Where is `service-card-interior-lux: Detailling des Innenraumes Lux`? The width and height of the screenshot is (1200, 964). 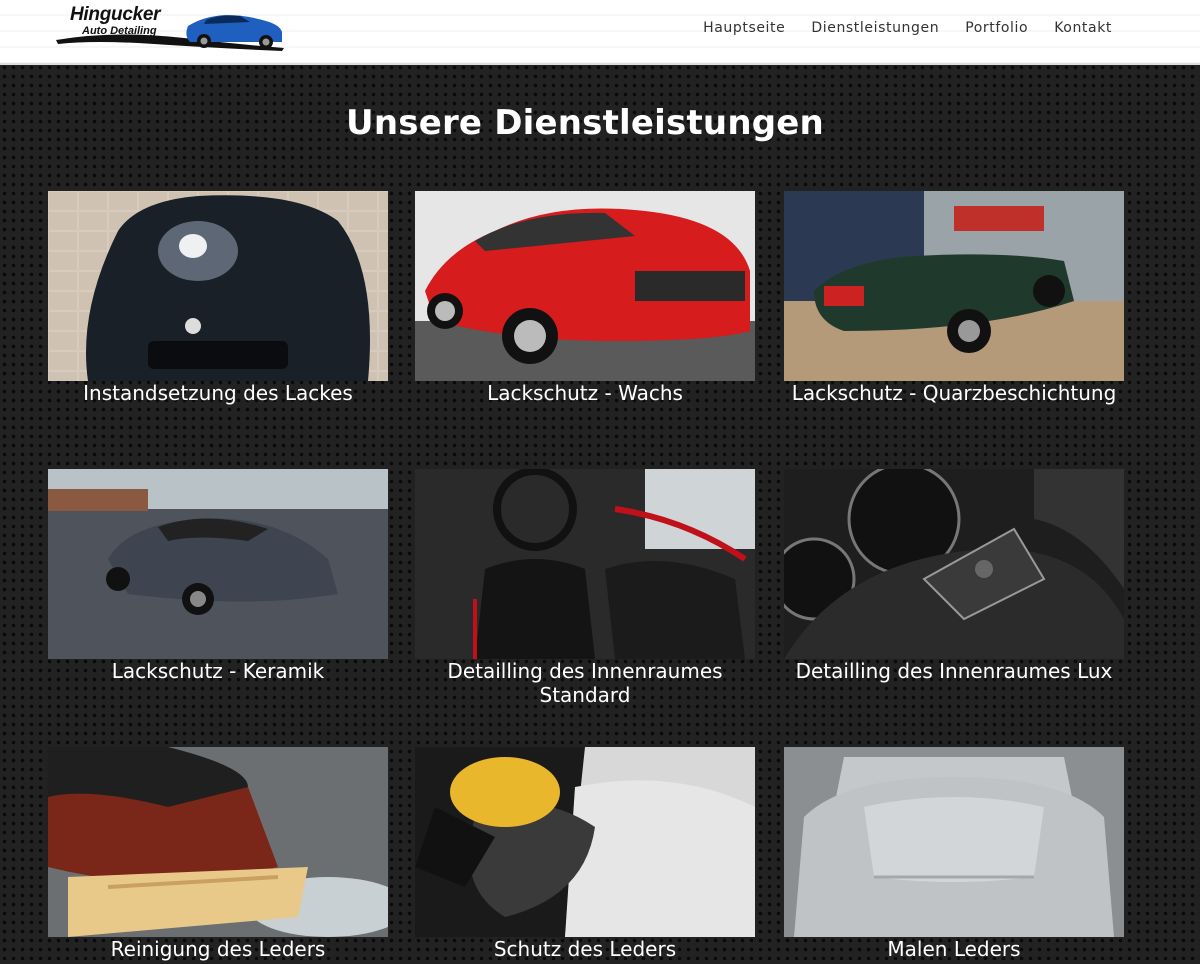 service-card-interior-lux: Detailling des Innenraumes Lux is located at coordinates (954, 576).